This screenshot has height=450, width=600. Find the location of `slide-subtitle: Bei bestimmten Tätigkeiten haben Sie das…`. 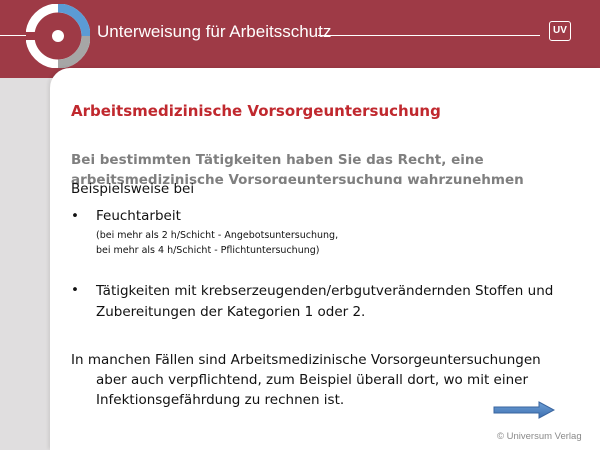

slide-subtitle: Bei bestimmten Tätigkeiten haben Sie das… is located at coordinates (297, 168).